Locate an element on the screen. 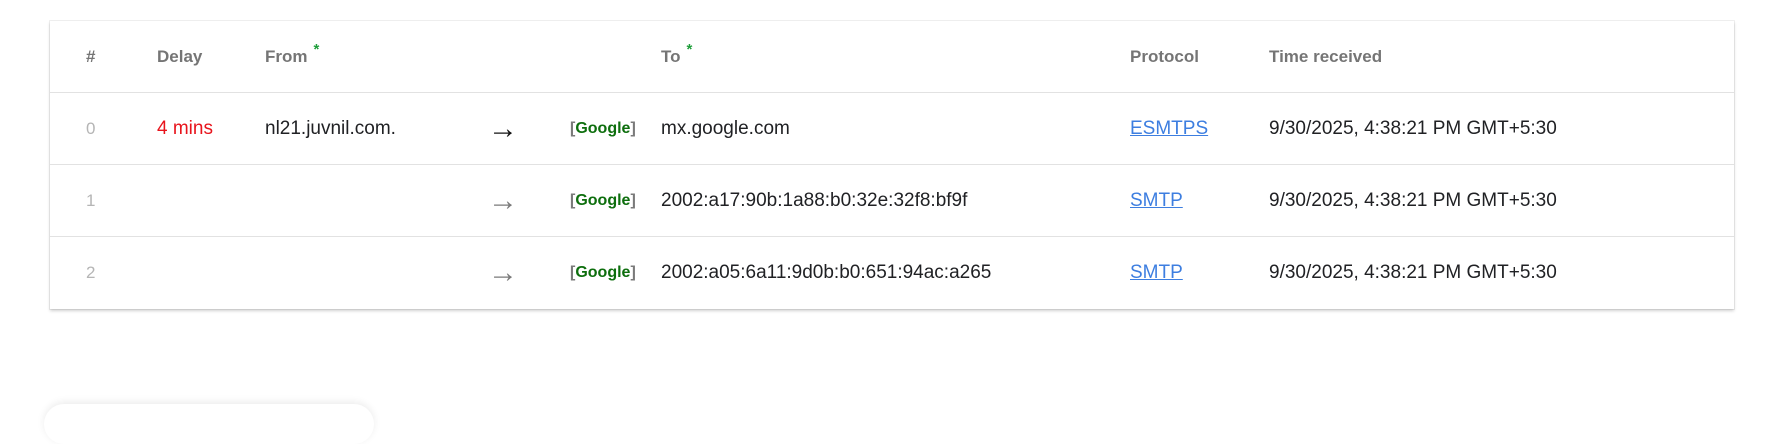 The image size is (1783, 444). hop-to: 2002:a17:90b:1a88:b0:32e:32f8:bf9f is located at coordinates (814, 200).